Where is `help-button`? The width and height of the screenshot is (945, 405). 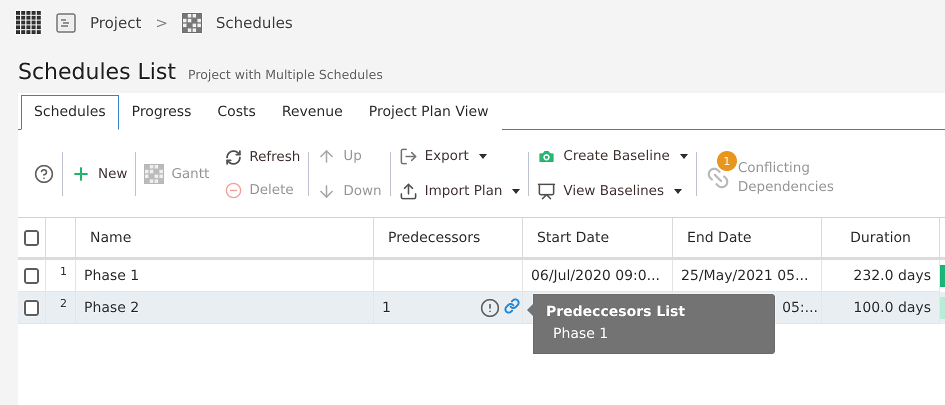
help-button is located at coordinates (44, 174).